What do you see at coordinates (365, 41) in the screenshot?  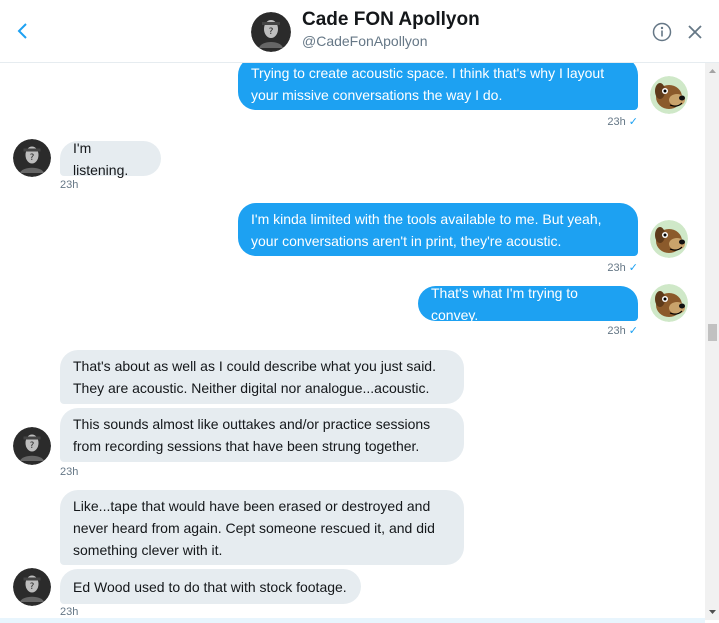 I see `conversation-handle: @CadeFonApollyon` at bounding box center [365, 41].